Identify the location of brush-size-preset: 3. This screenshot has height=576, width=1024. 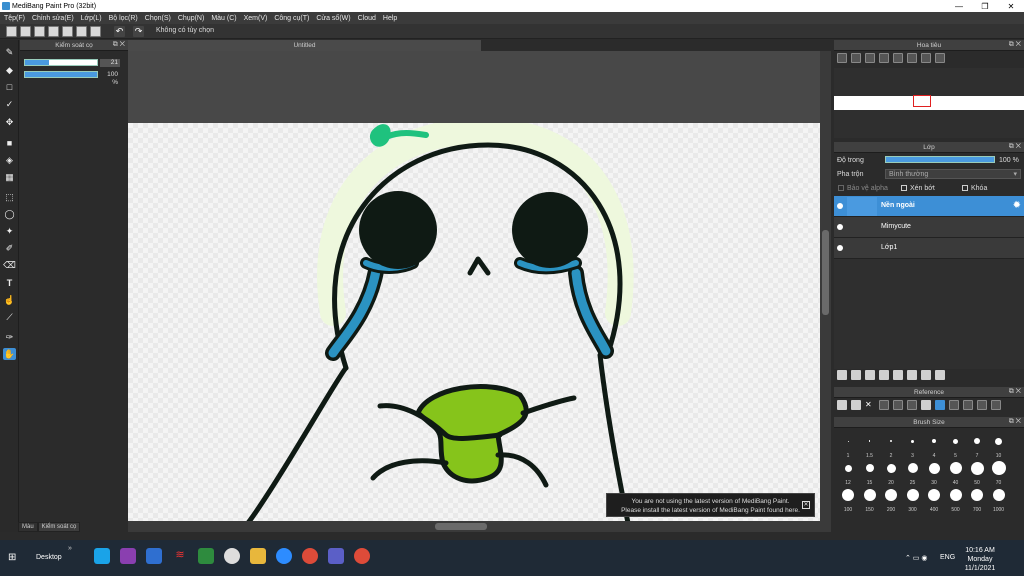
(913, 446).